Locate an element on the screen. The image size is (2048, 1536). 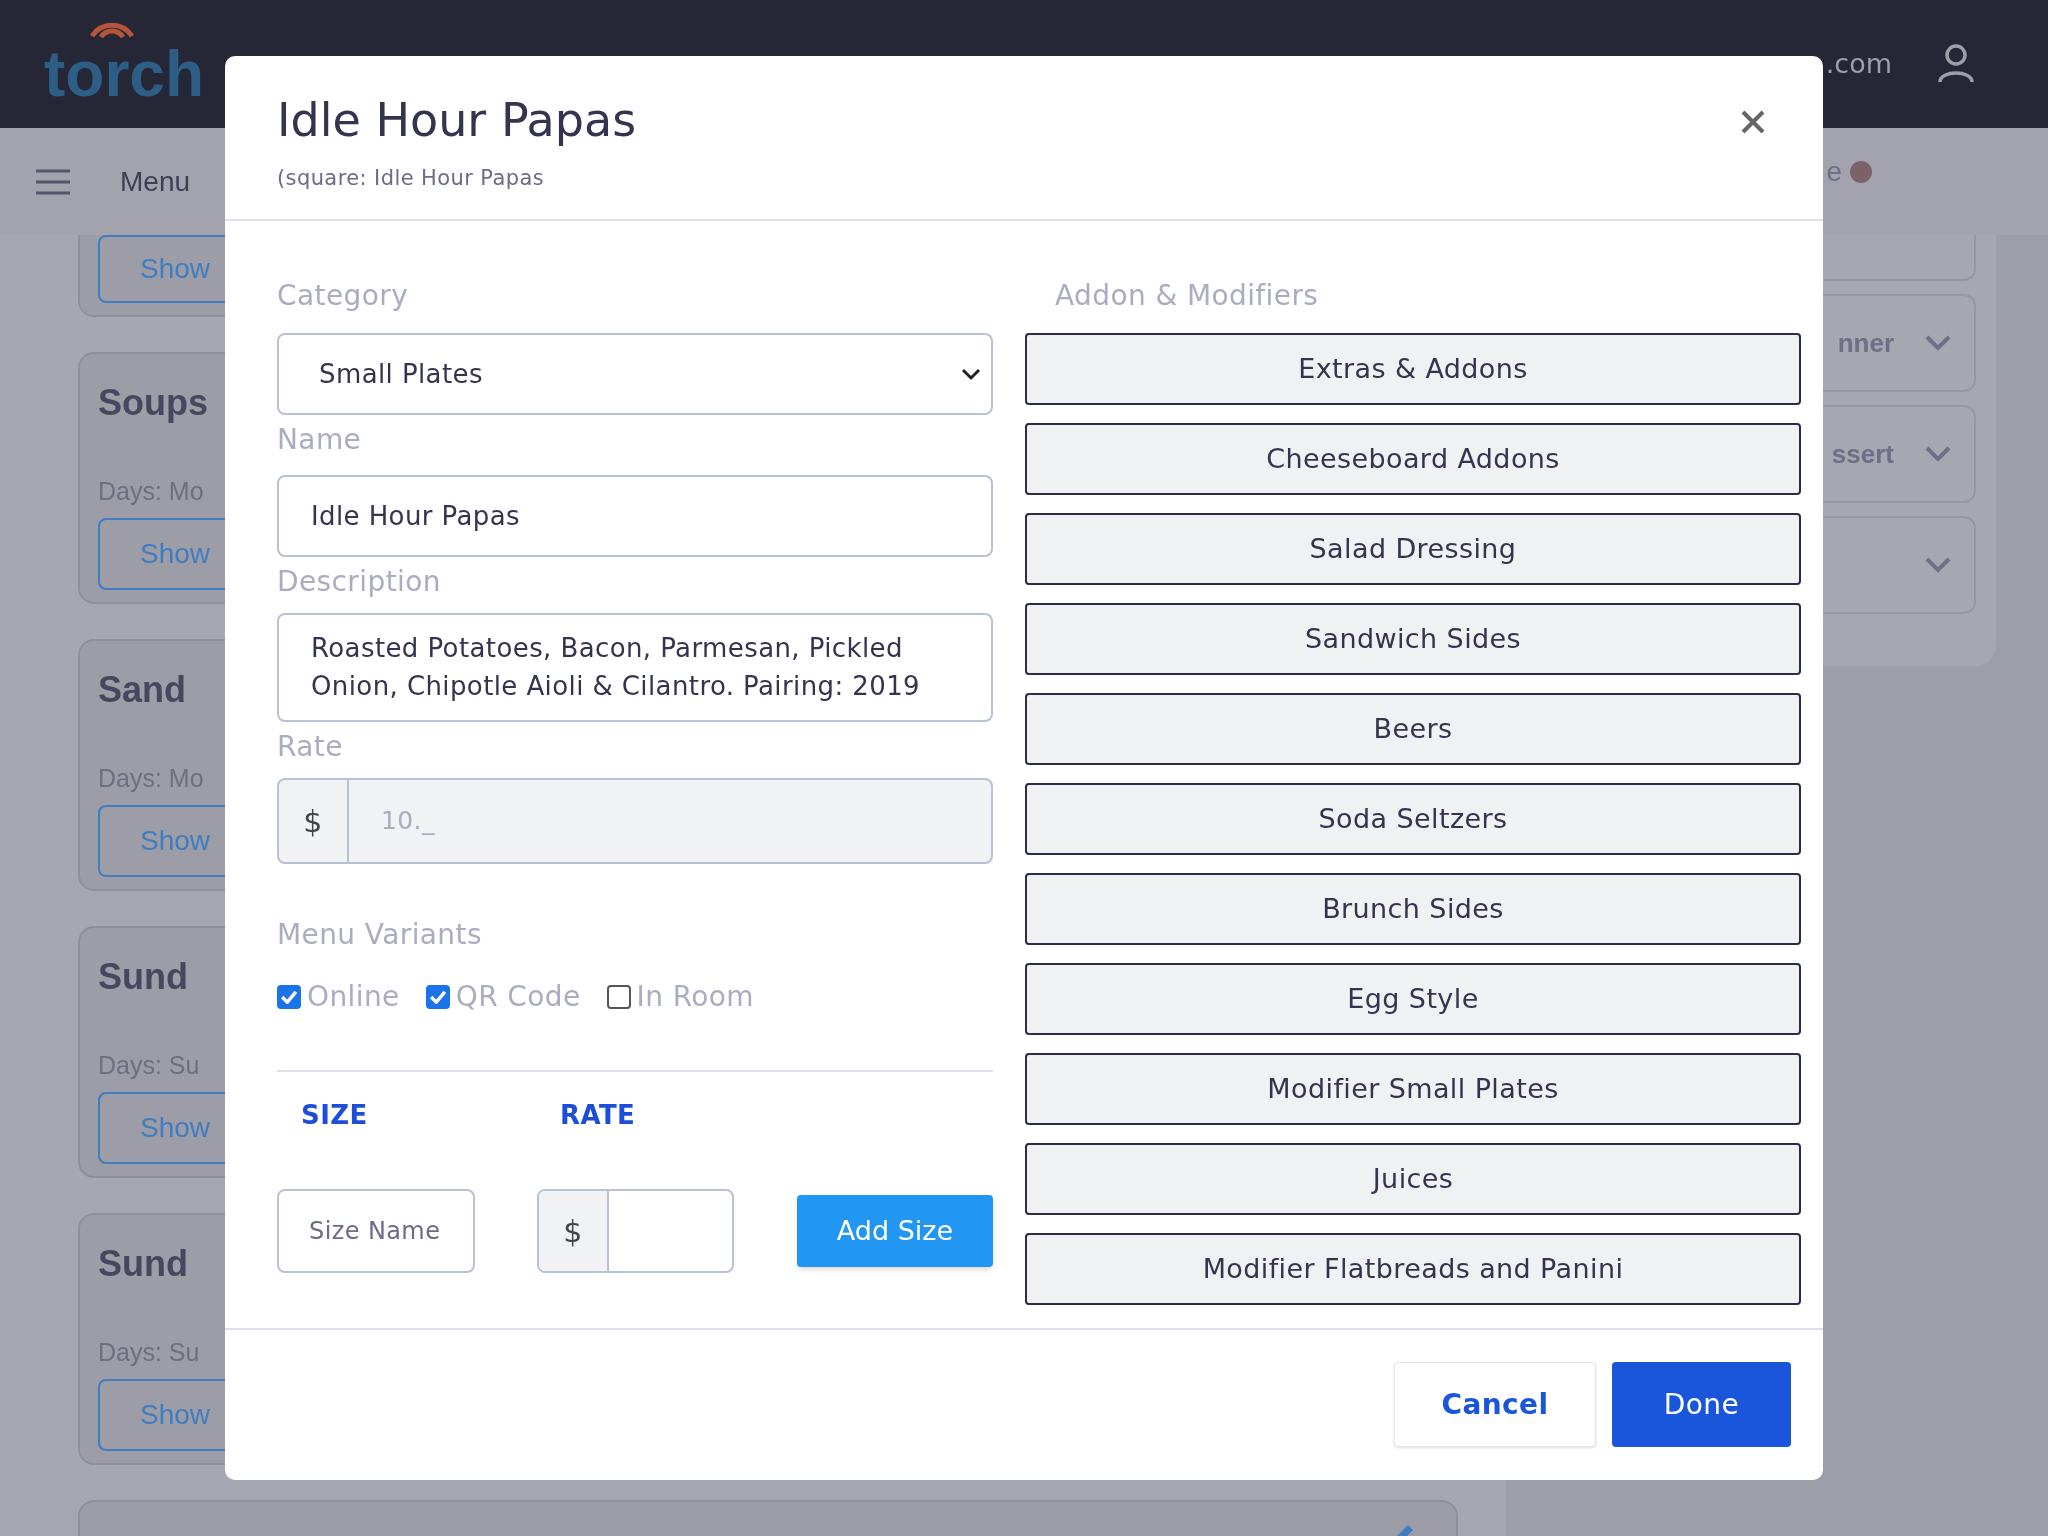
modifier-button: Modifier Small Plates is located at coordinates (1413, 1089).